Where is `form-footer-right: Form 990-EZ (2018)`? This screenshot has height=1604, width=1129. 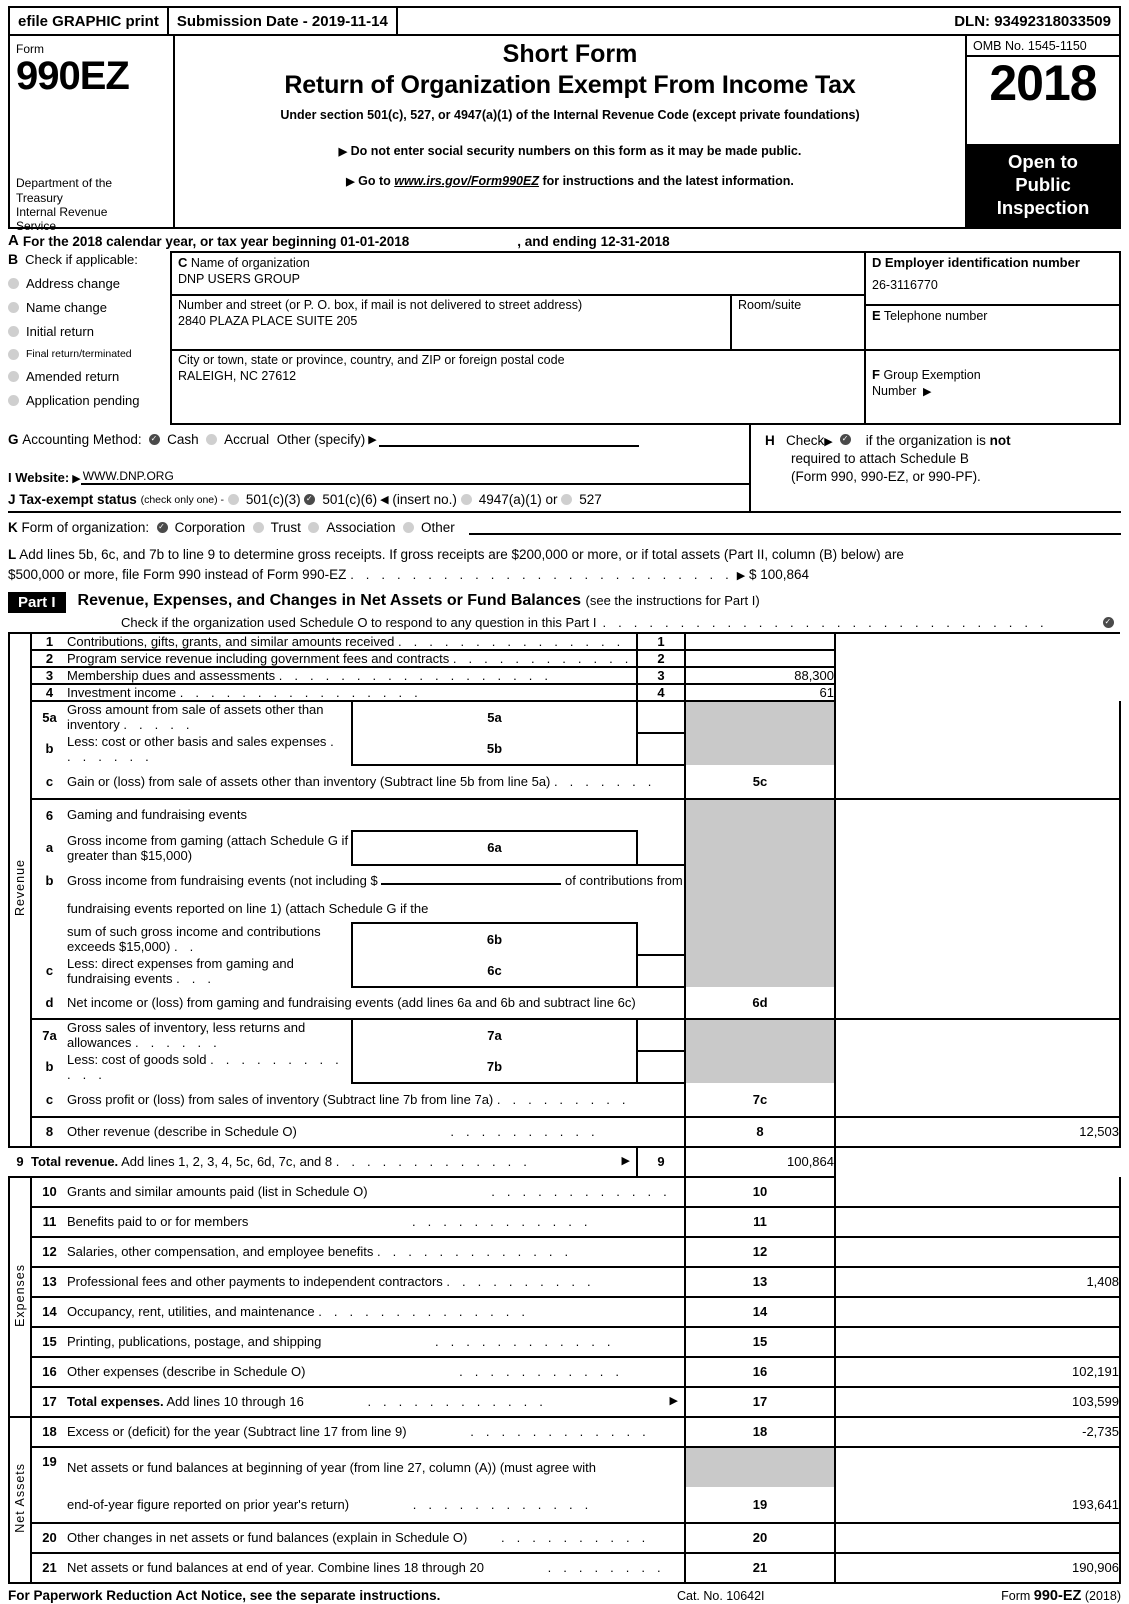
form-footer-right: Form 990-EZ (2018) is located at coordinates (1061, 1596).